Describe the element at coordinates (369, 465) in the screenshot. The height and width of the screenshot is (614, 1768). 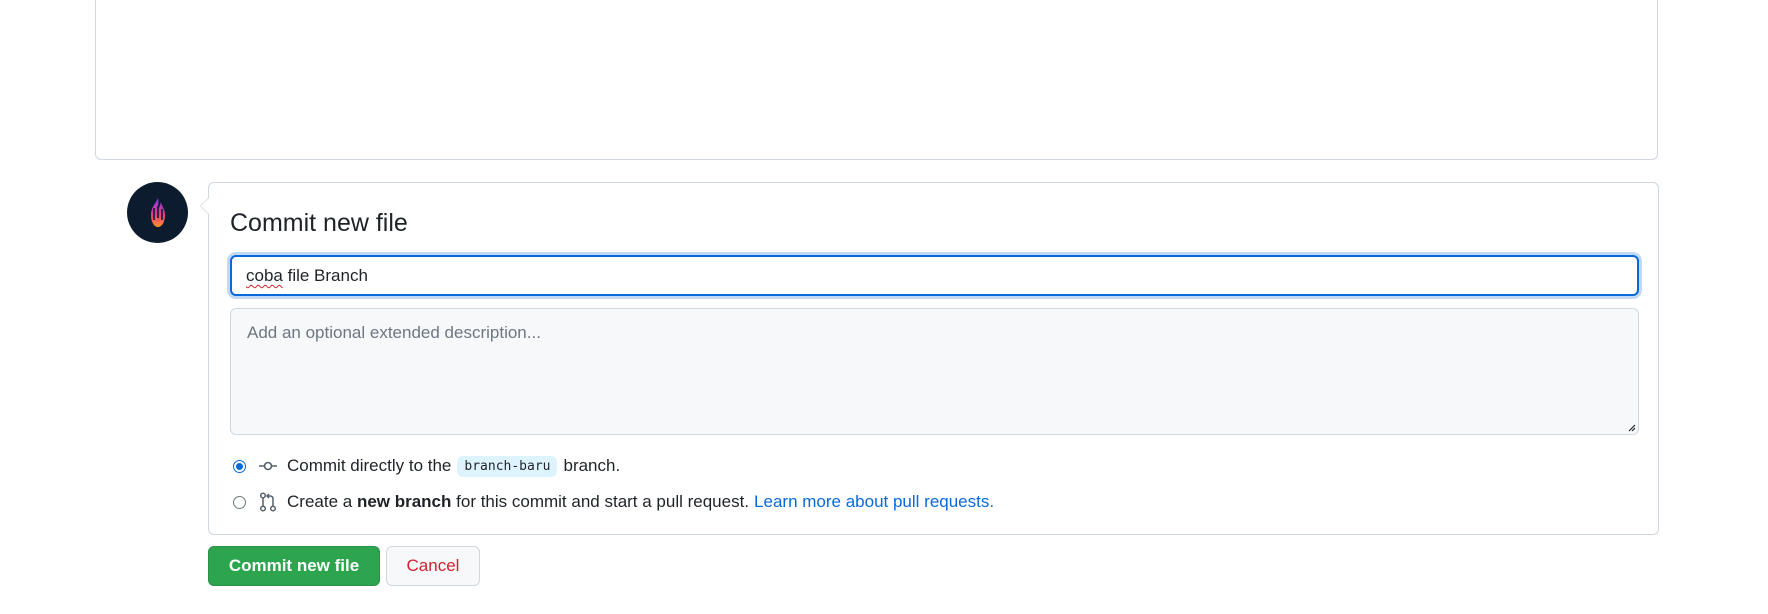
I see `option-direct-prefix: Commit directly to the` at that location.